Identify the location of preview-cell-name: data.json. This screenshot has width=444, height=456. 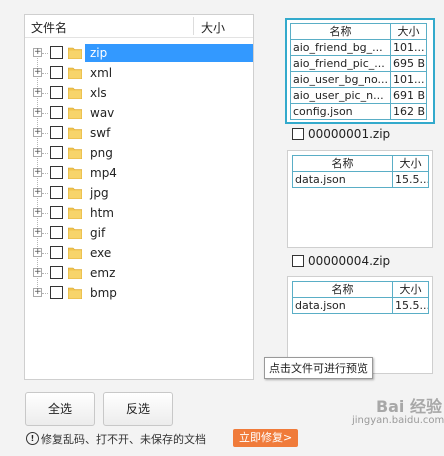
(342, 179).